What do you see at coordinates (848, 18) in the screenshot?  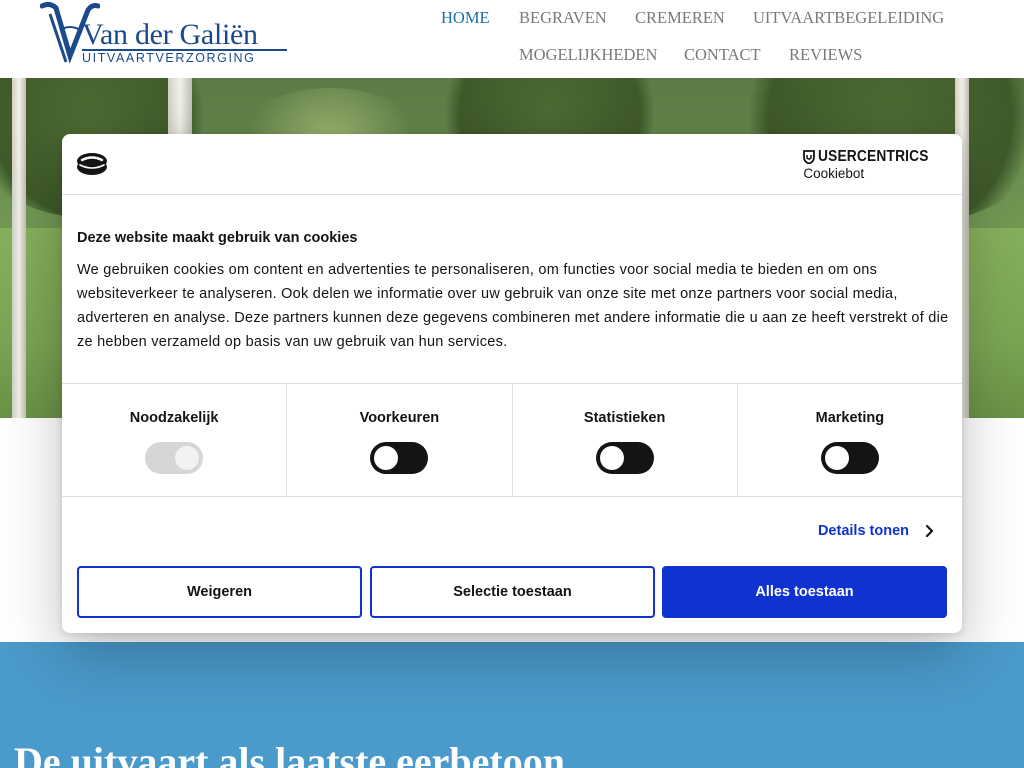 I see `nav-uitvaartbegeleiding: UITVAARTBEGELEIDING` at bounding box center [848, 18].